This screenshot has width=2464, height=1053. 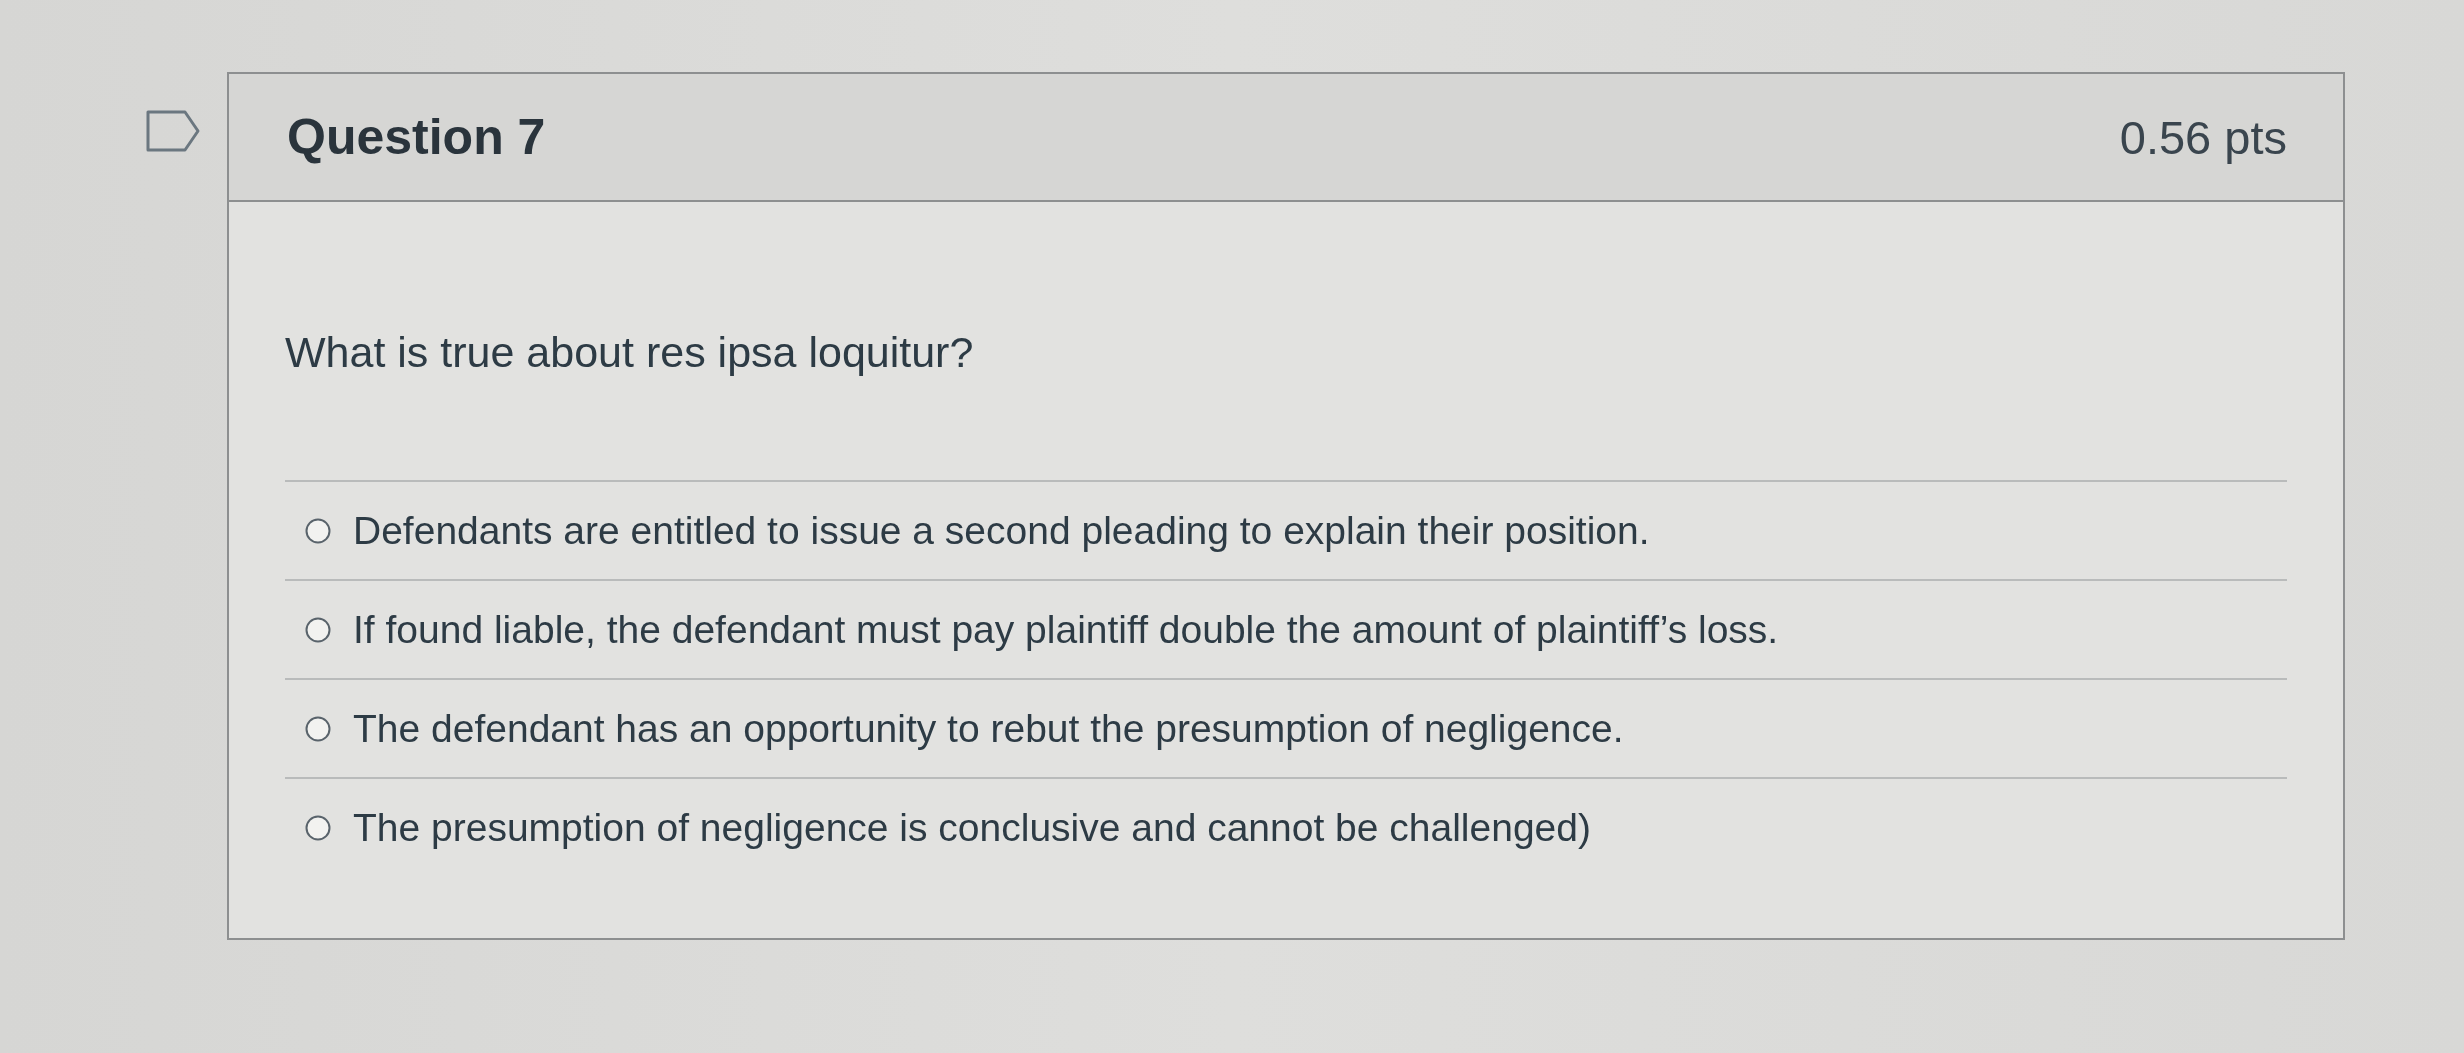 What do you see at coordinates (1286, 531) in the screenshot?
I see `answer-option: Defendants are entitled to issue a second pleading to explain their position.` at bounding box center [1286, 531].